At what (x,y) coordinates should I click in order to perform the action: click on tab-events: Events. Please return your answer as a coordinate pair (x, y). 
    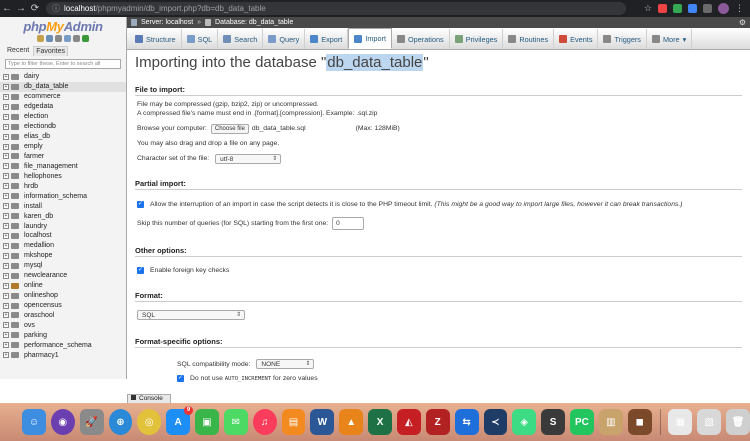
    Looking at the image, I should click on (576, 39).